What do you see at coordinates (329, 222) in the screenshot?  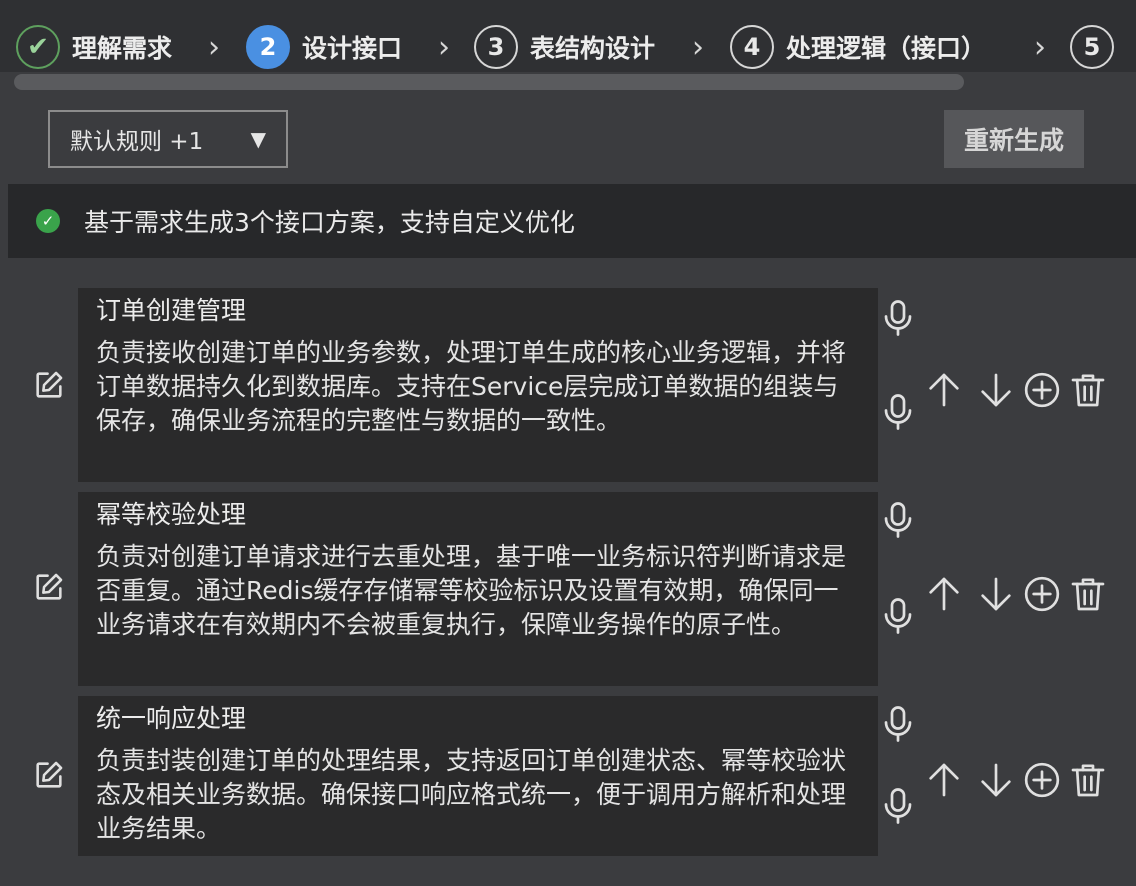 I see `status-text: 基于需求生成3个接口方案，支持自定义优化` at bounding box center [329, 222].